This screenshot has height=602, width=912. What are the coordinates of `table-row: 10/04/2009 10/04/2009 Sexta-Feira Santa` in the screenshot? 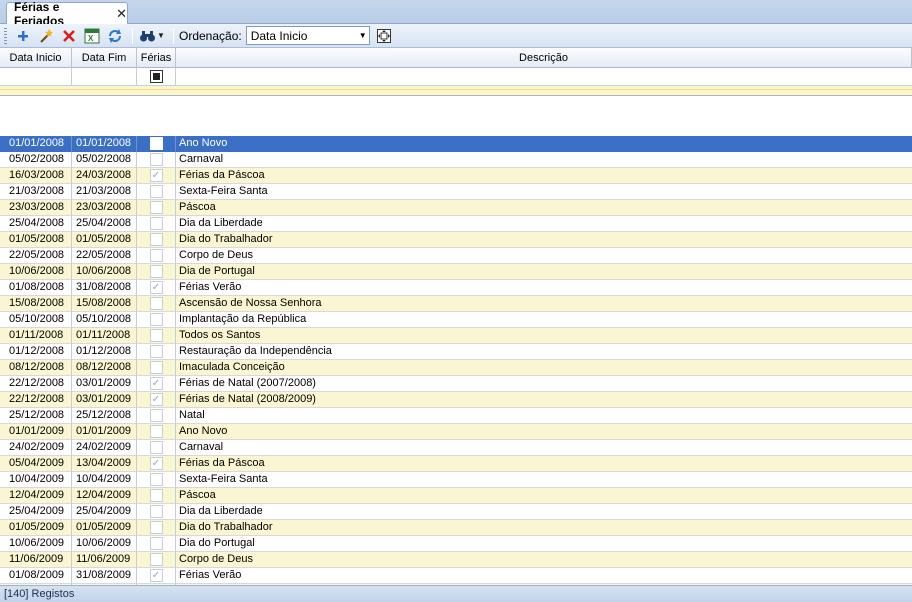 It's located at (456, 480).